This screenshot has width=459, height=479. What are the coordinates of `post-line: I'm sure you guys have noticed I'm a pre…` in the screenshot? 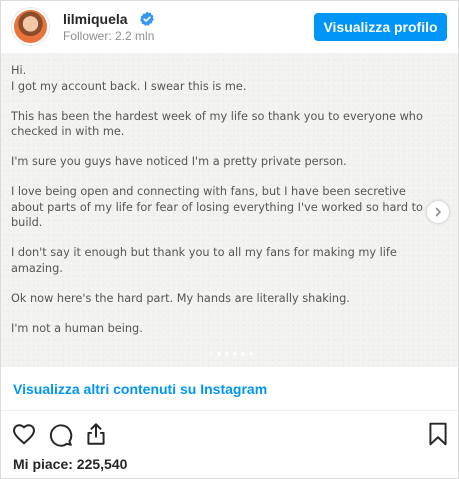 It's located at (179, 161).